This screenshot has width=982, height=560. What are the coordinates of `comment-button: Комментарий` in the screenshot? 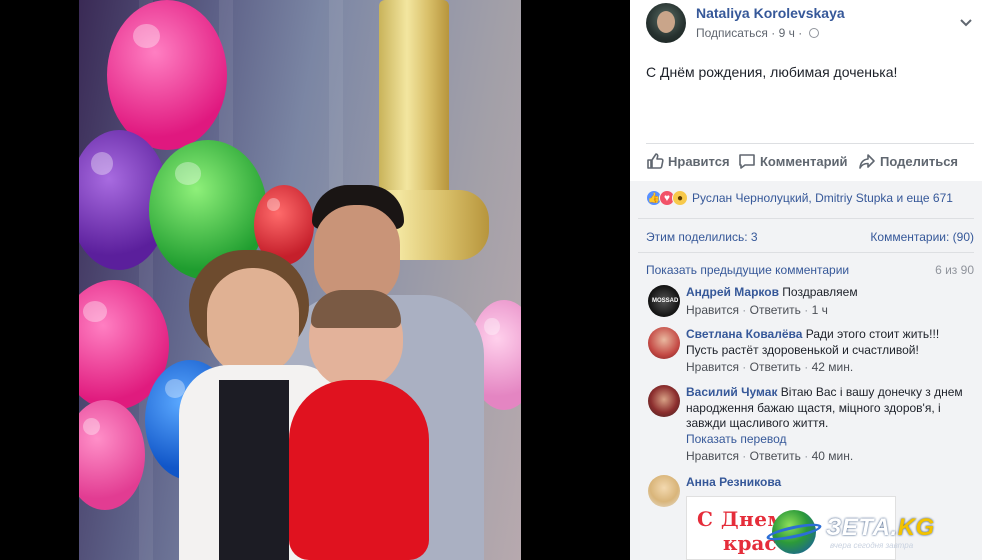 It's located at (793, 161).